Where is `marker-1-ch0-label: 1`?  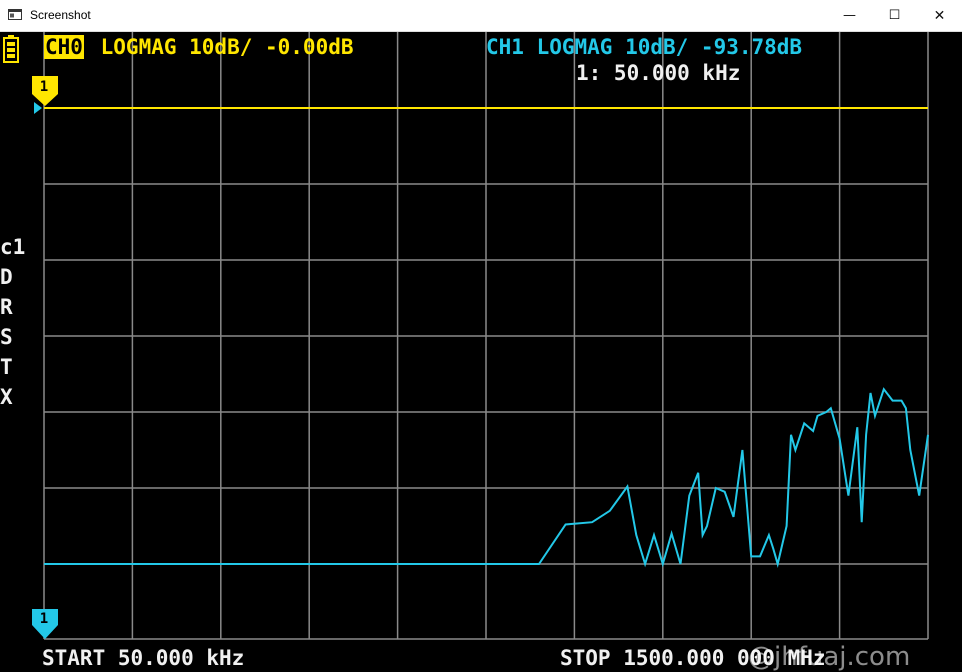
marker-1-ch0-label: 1 is located at coordinates (44, 87).